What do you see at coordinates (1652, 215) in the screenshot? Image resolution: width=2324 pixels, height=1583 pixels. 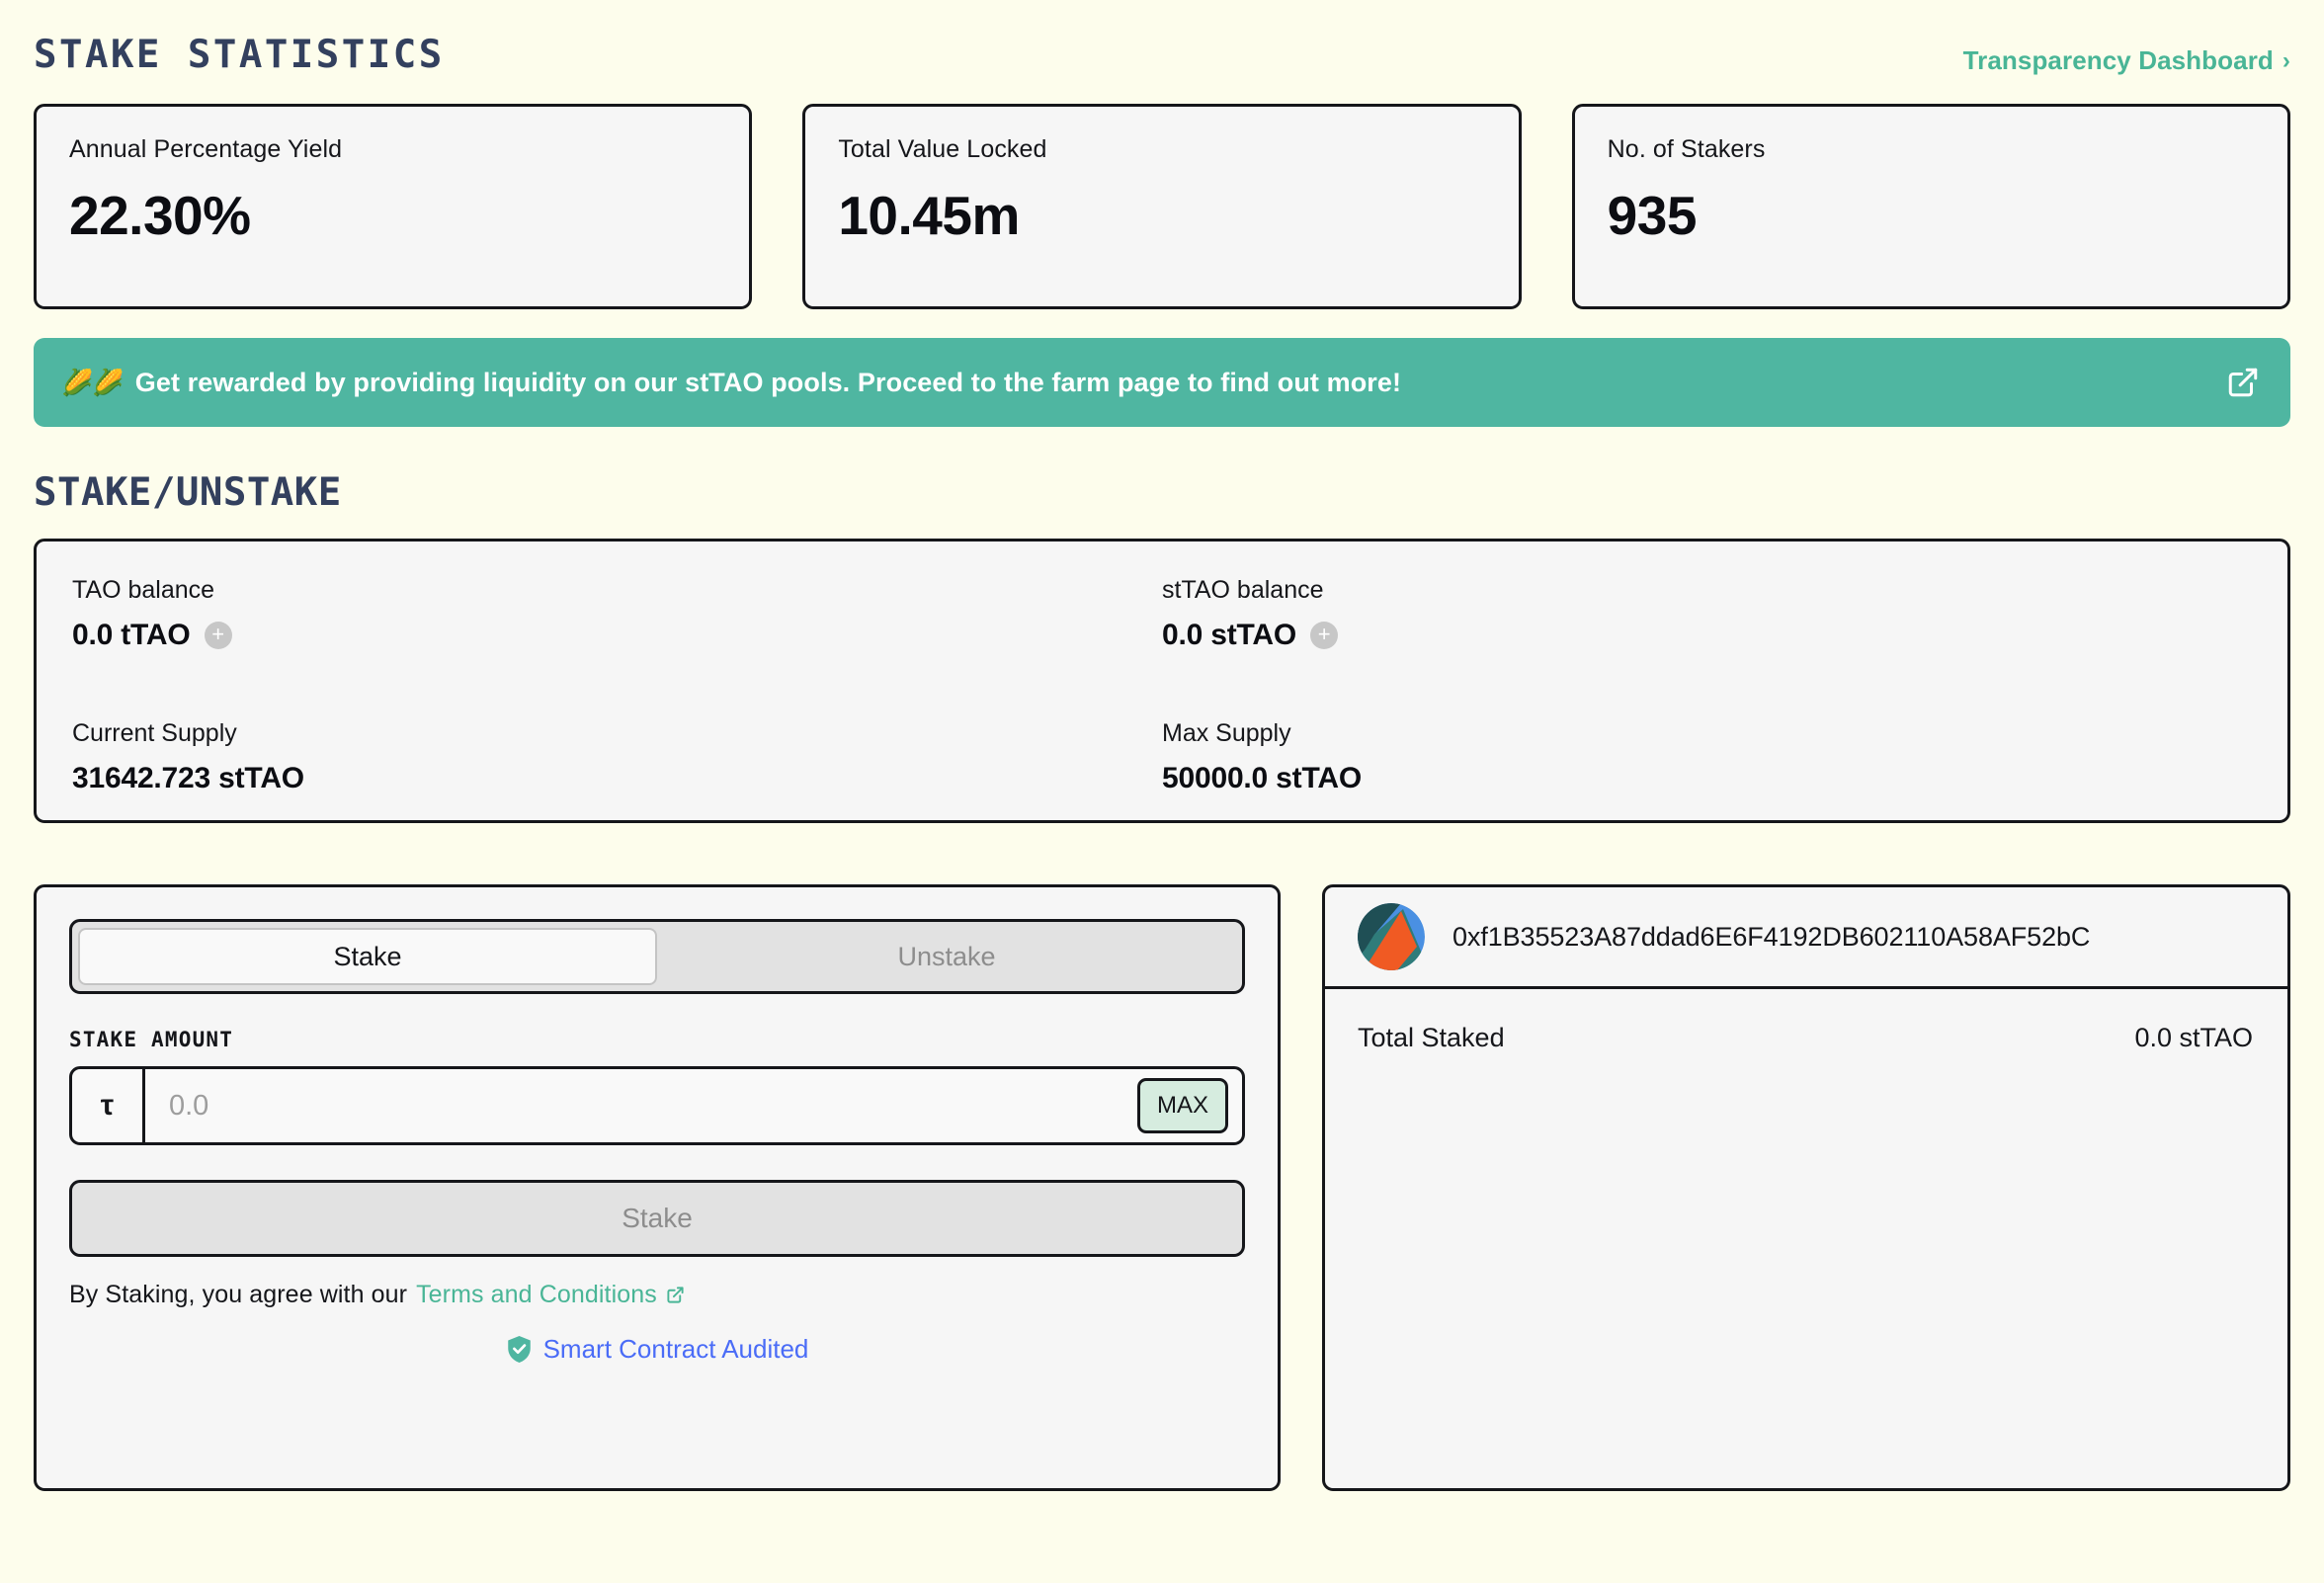 I see `stat-value: 935` at bounding box center [1652, 215].